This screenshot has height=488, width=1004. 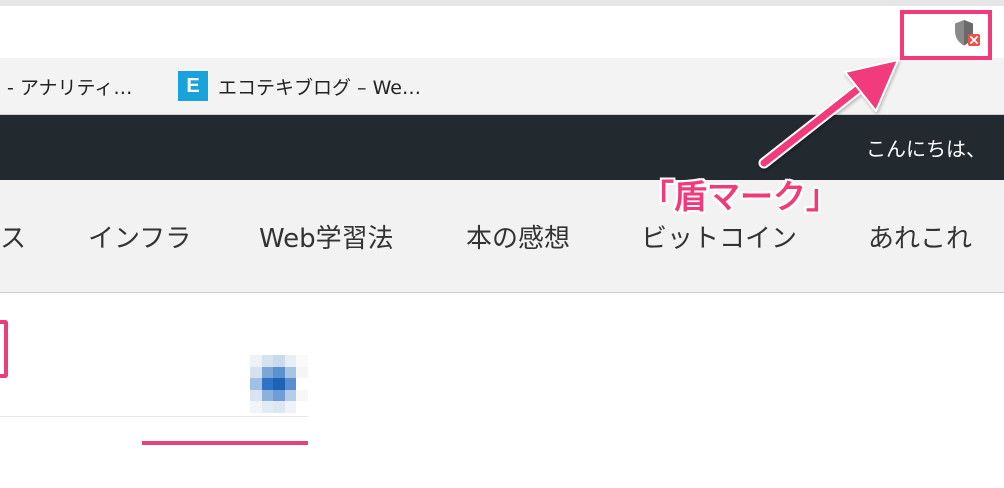 What do you see at coordinates (926, 149) in the screenshot?
I see `greeting-text: こんにちは、` at bounding box center [926, 149].